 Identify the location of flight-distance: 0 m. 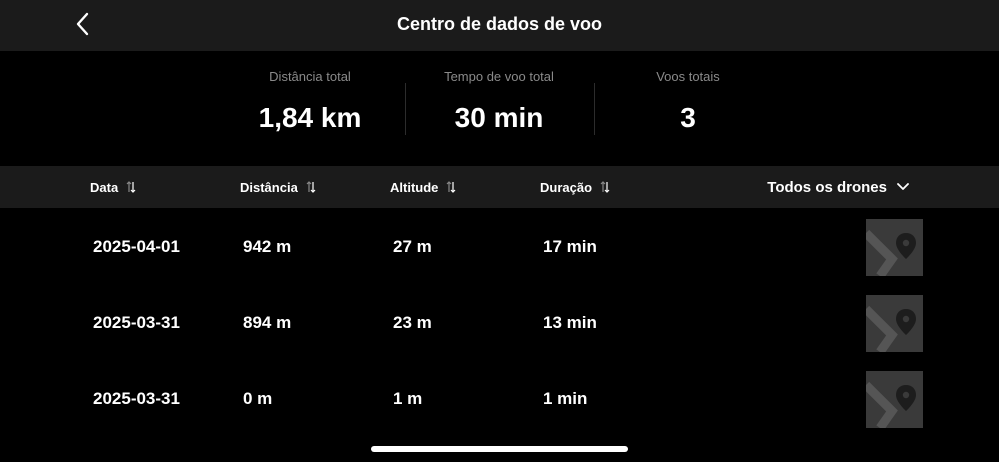
(258, 398).